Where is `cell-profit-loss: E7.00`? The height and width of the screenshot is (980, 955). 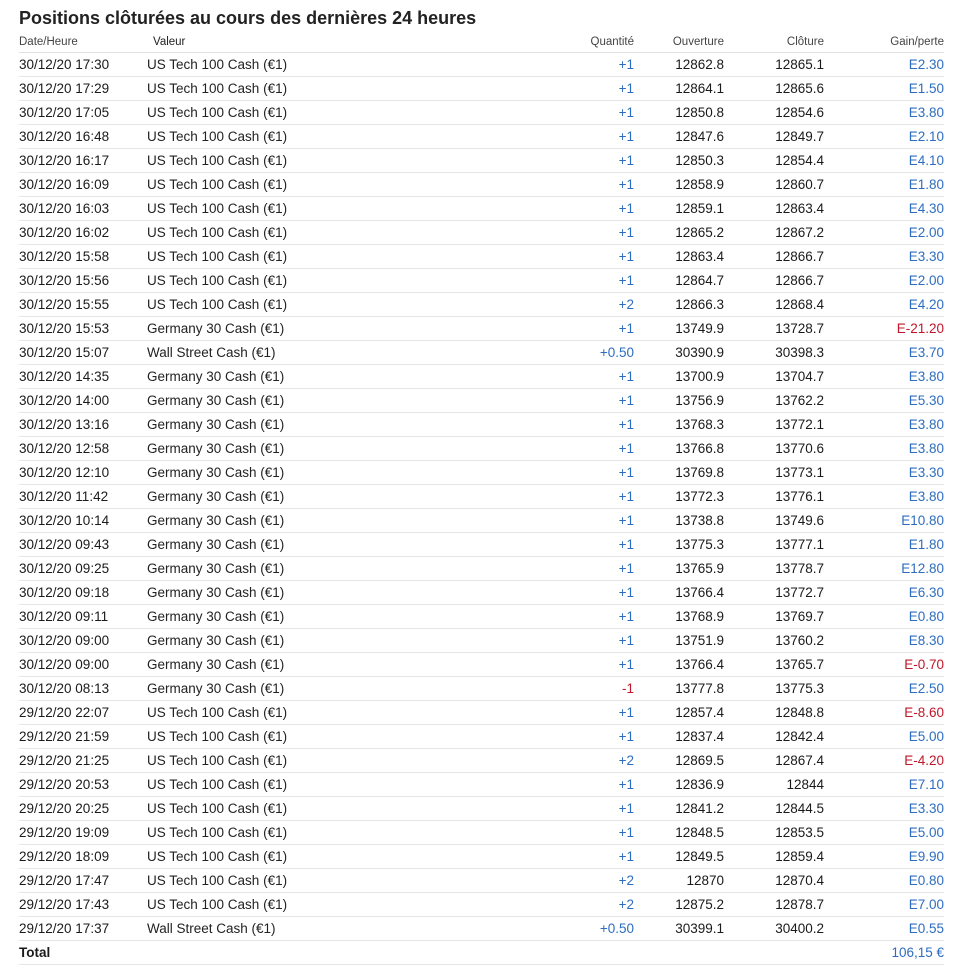
cell-profit-loss: E7.00 is located at coordinates (884, 904).